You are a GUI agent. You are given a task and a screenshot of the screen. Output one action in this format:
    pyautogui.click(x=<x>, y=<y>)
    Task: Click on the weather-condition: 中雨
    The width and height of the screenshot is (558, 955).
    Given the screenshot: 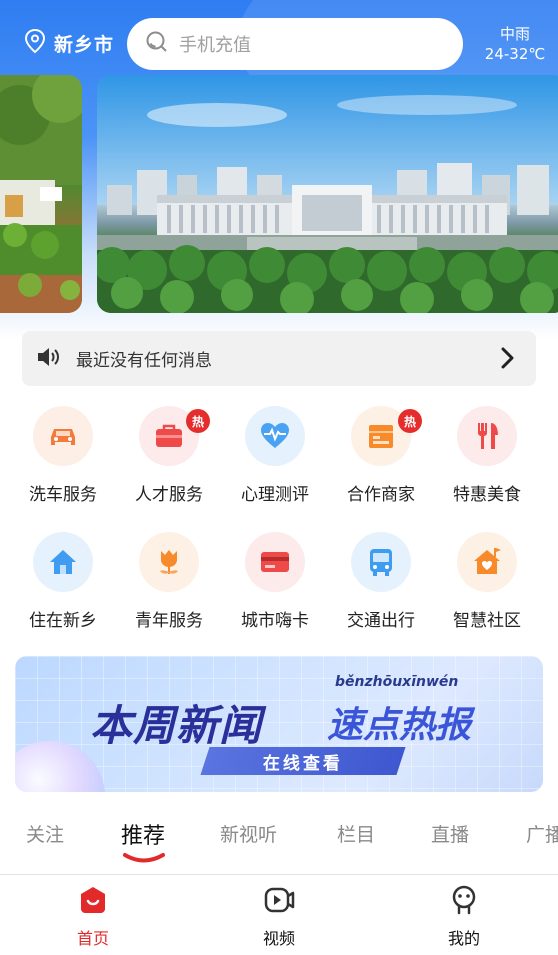 What is the action you would take?
    pyautogui.click(x=514, y=34)
    